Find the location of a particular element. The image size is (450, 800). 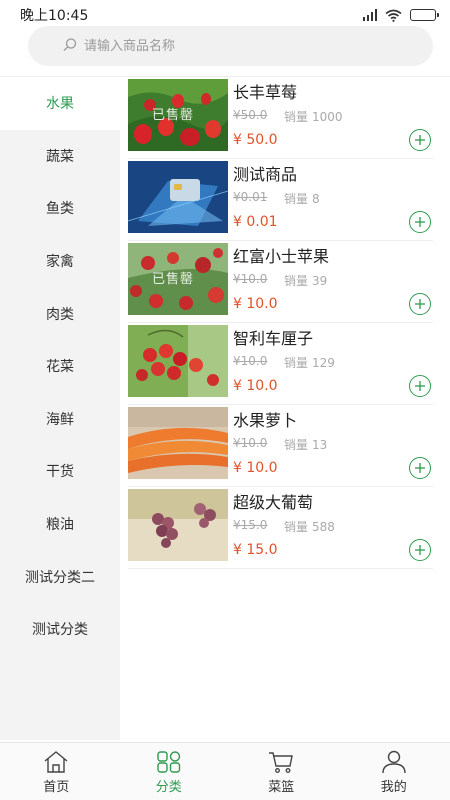

product-item: 测试商品 ¥0.01 销量 8 ¥ 0.01 is located at coordinates (280, 200).